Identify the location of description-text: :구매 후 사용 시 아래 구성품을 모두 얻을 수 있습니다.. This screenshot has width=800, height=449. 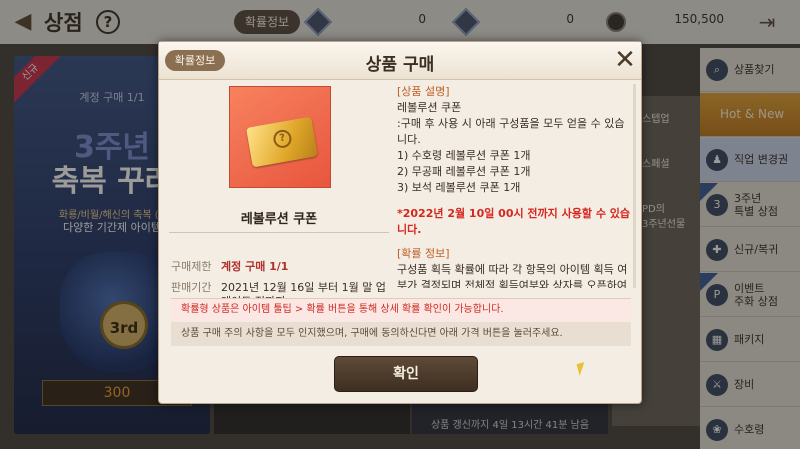
(511, 131).